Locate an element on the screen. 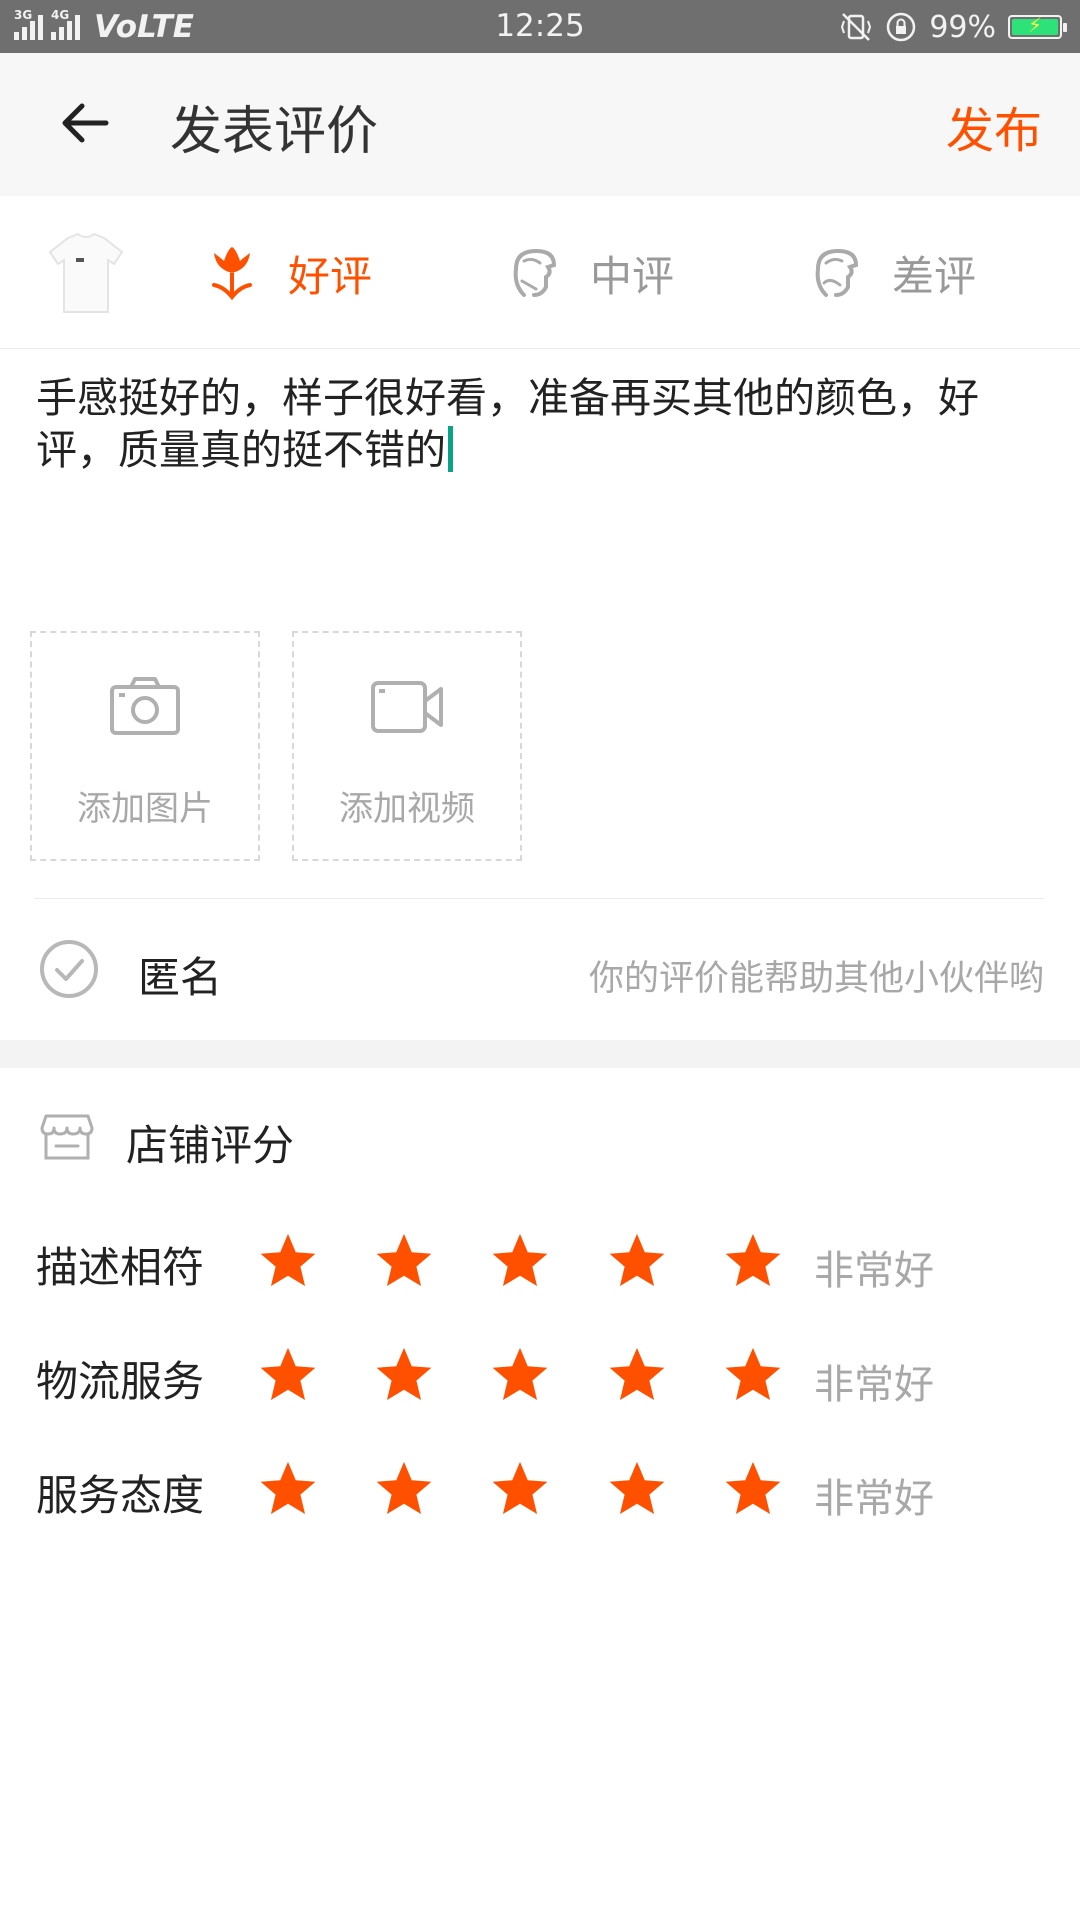  review-text-content: 手感挺好的，样子很好看，准备再买其他的颜色，好评，质量真的挺不错的 is located at coordinates (507, 424).